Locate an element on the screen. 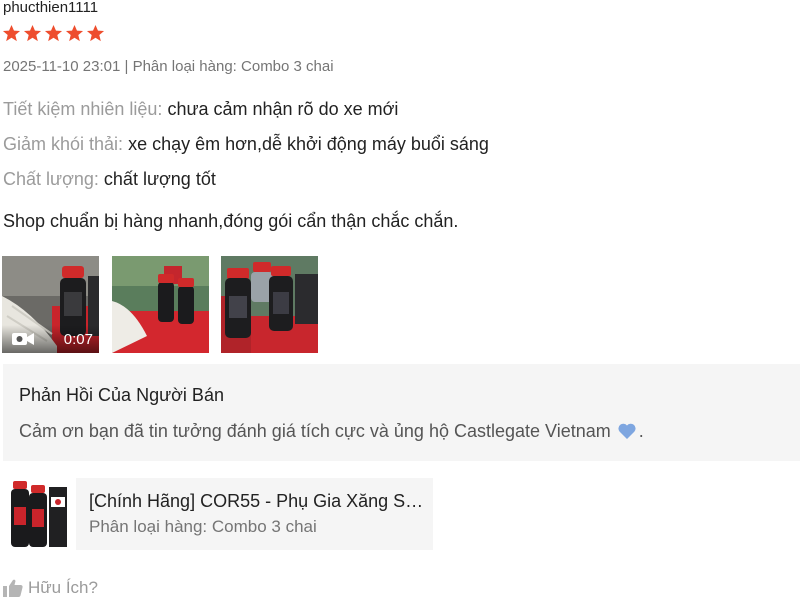 This screenshot has width=800, height=600. helpful-label: Hữu Ích? is located at coordinates (63, 587).